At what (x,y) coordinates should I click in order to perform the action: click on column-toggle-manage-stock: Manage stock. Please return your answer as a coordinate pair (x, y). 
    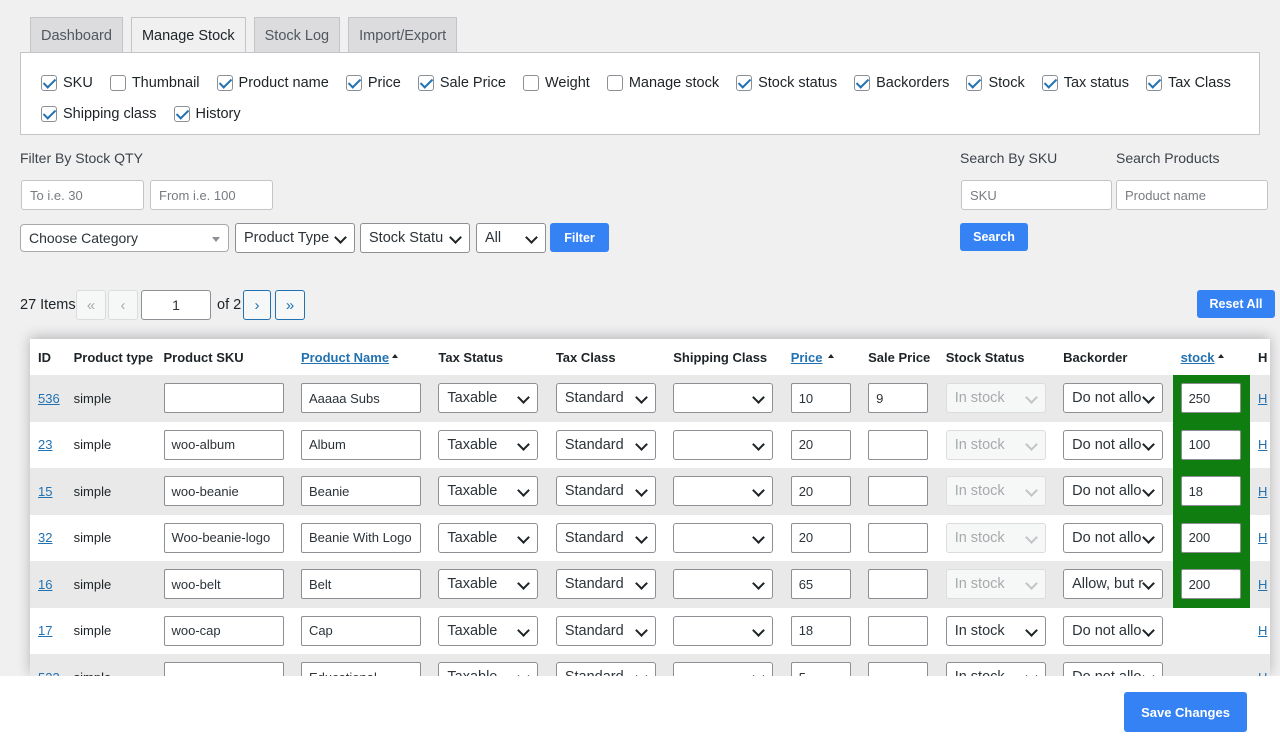
    Looking at the image, I should click on (662, 82).